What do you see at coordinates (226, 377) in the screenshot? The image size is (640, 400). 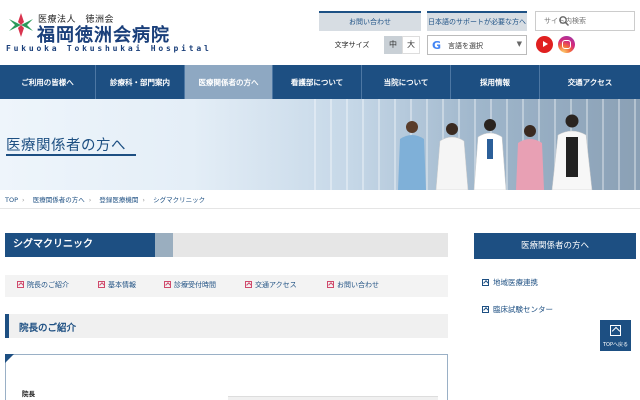 I see `director-info-box` at bounding box center [226, 377].